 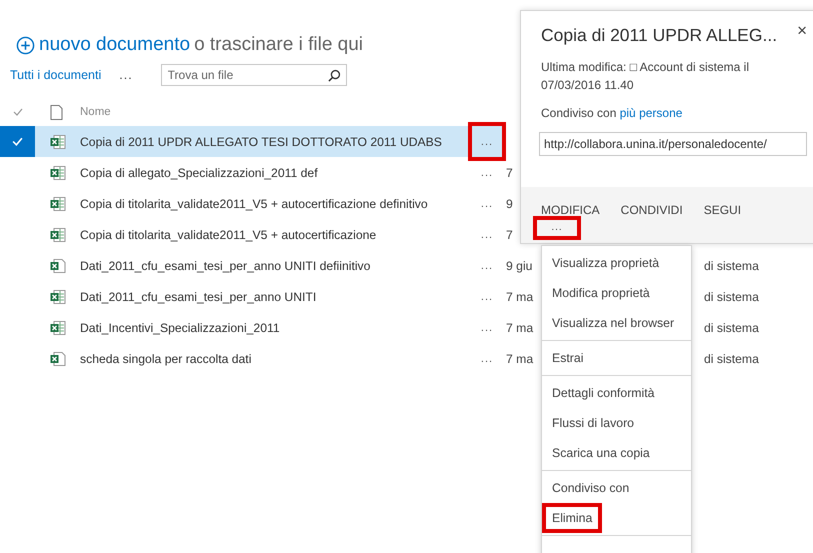 What do you see at coordinates (199, 173) in the screenshot?
I see `file-name: Copia di allegato_Specializzazioni_2011 def` at bounding box center [199, 173].